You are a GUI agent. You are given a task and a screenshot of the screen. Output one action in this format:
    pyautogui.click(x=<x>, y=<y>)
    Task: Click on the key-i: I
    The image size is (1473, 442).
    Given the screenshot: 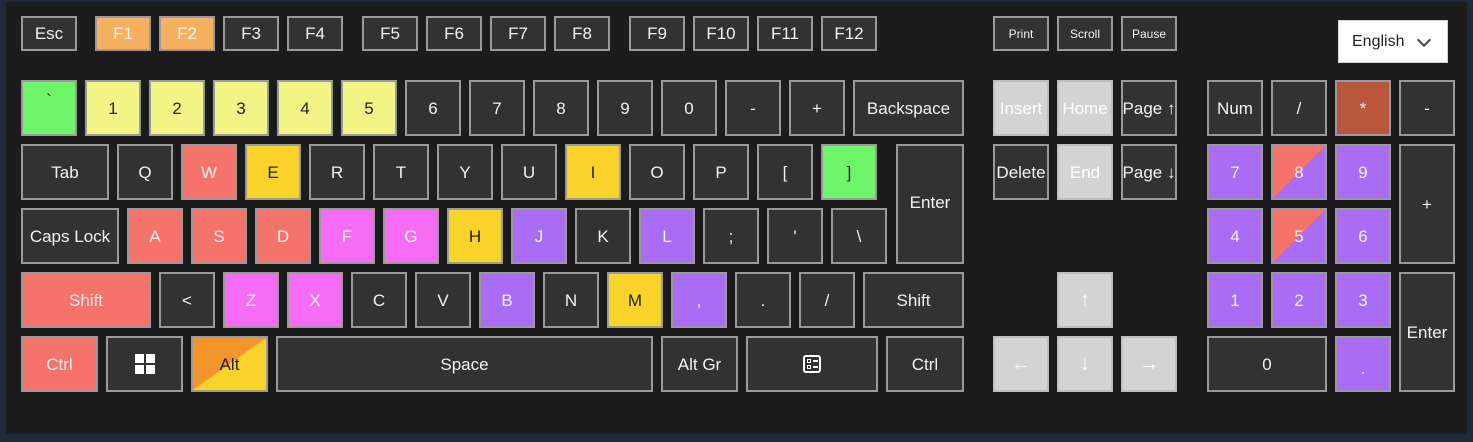 What is the action you would take?
    pyautogui.click(x=593, y=172)
    